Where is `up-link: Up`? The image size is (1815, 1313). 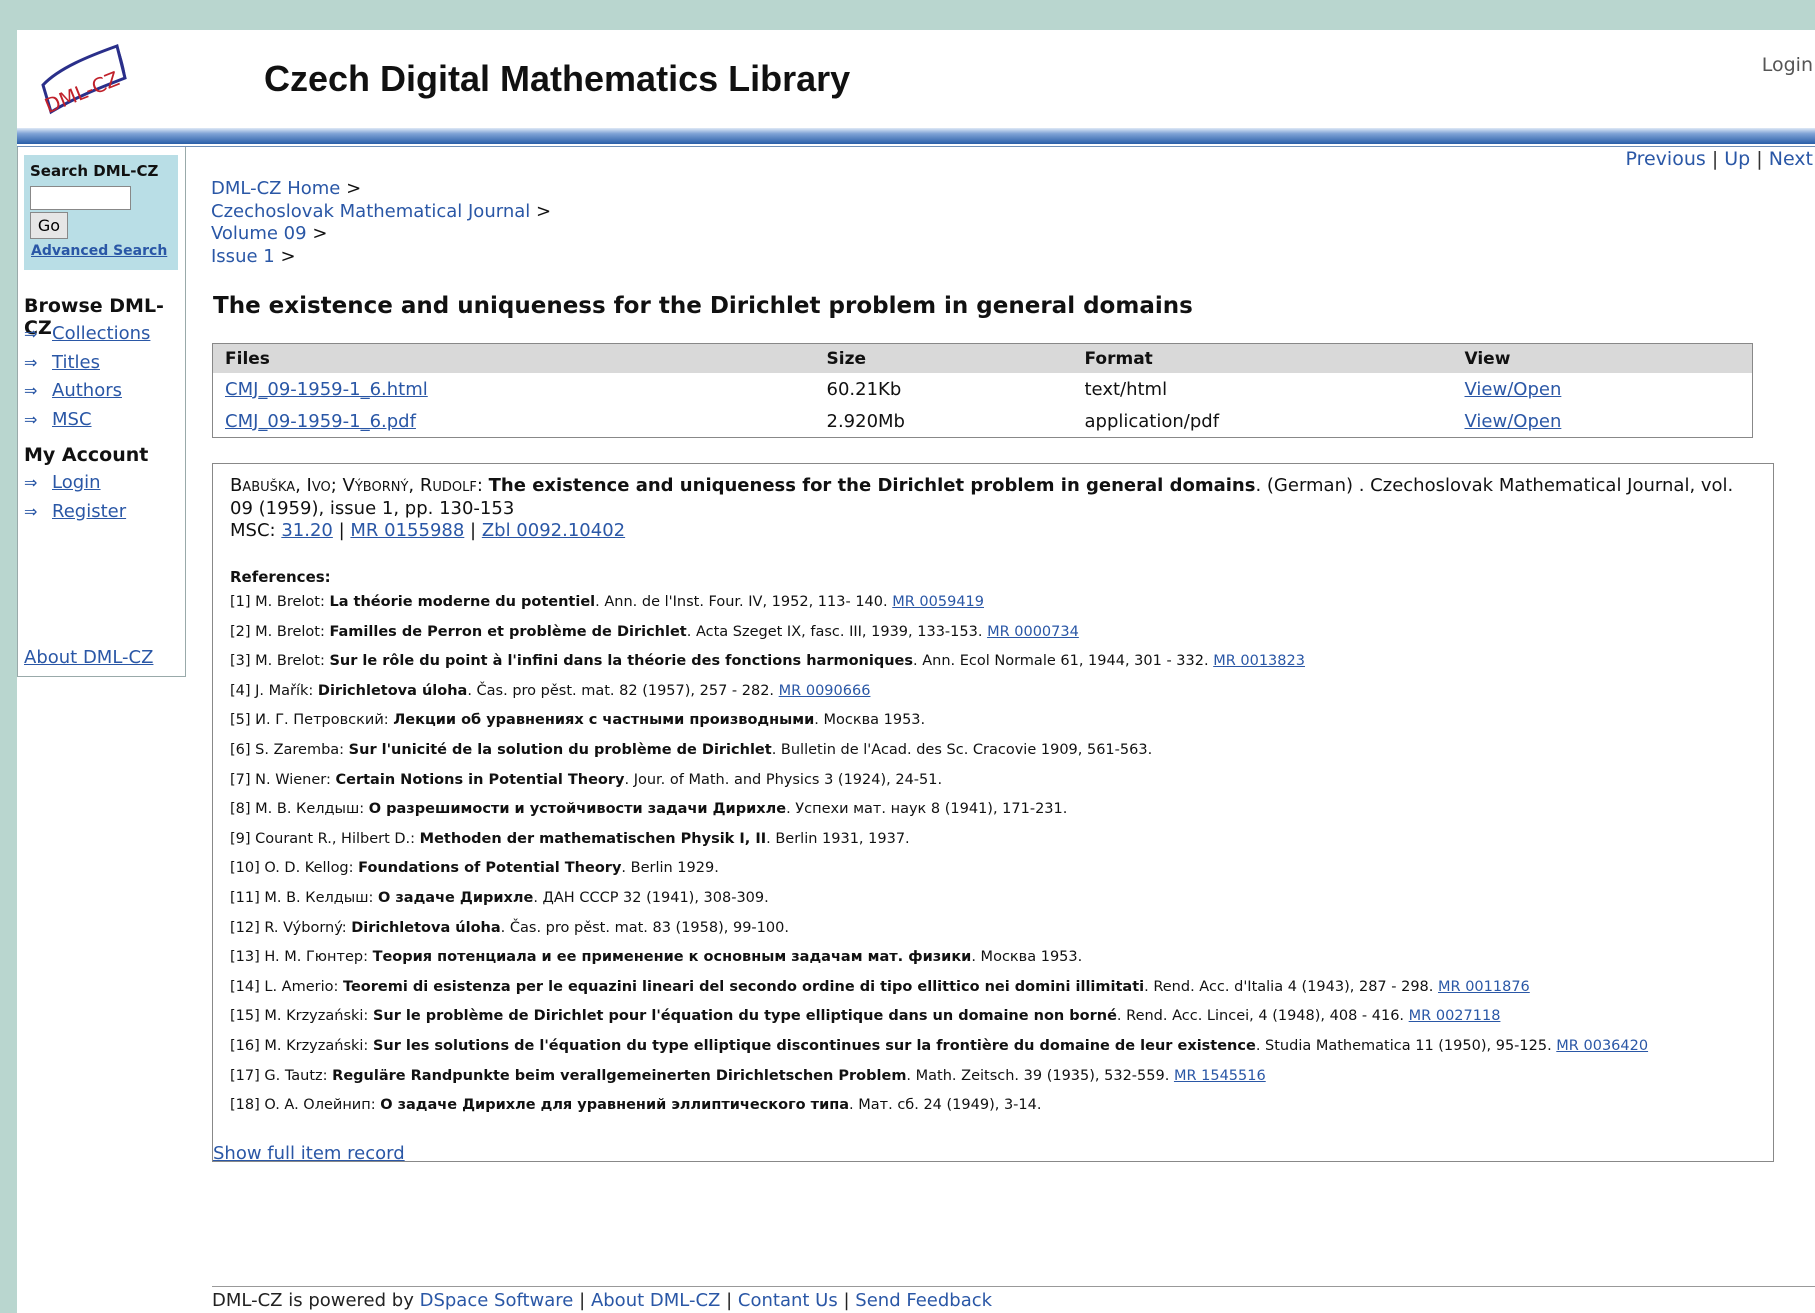 up-link: Up is located at coordinates (1737, 159).